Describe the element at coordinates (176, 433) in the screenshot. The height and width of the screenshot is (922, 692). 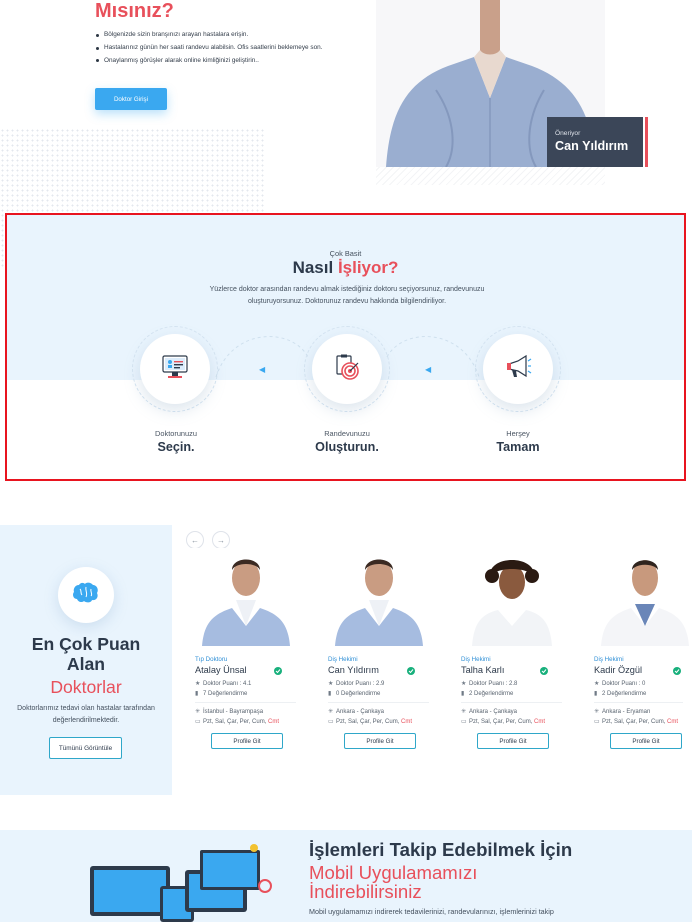
I see `step-1-label: Doktorunuzu` at that location.